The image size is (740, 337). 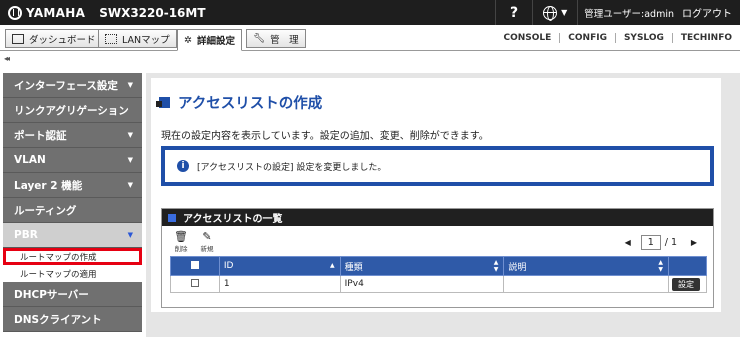 I want to click on sidebar-item-pbr: PBR ▼, so click(x=72, y=235).